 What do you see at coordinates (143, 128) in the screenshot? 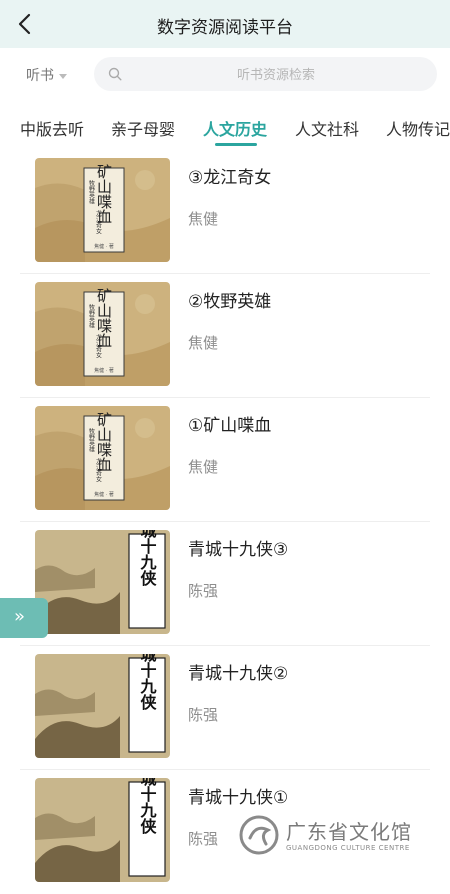
I see `tab-qinzi-muying: 亲子母婴` at bounding box center [143, 128].